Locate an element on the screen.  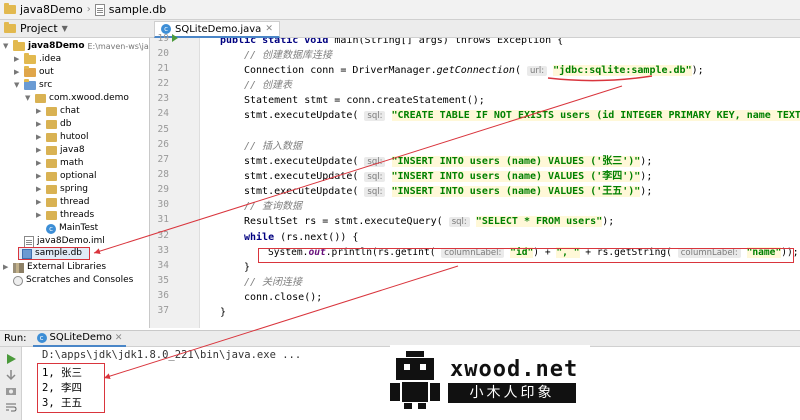
code-token: while is located at coordinates (259, 237).